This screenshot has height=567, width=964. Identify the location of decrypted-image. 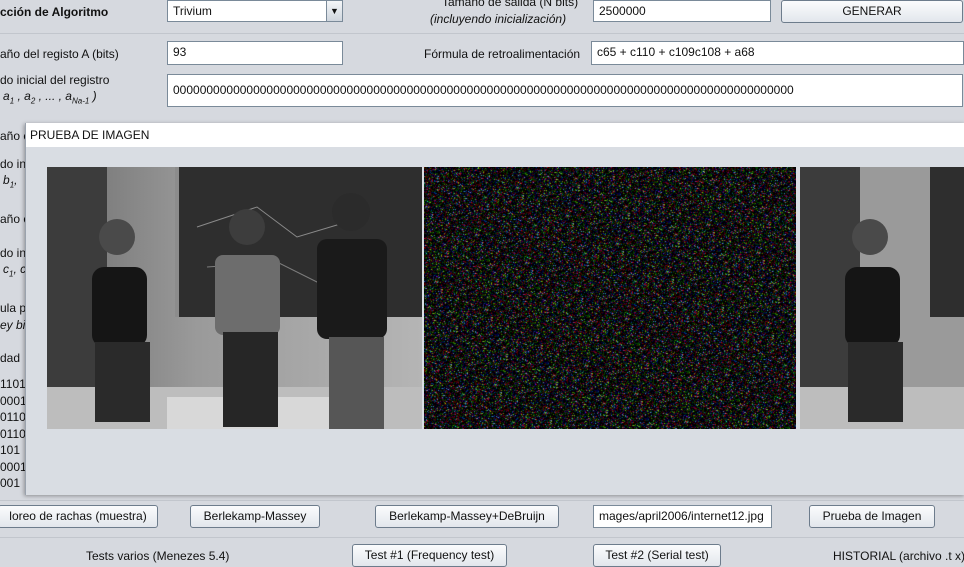
(882, 298).